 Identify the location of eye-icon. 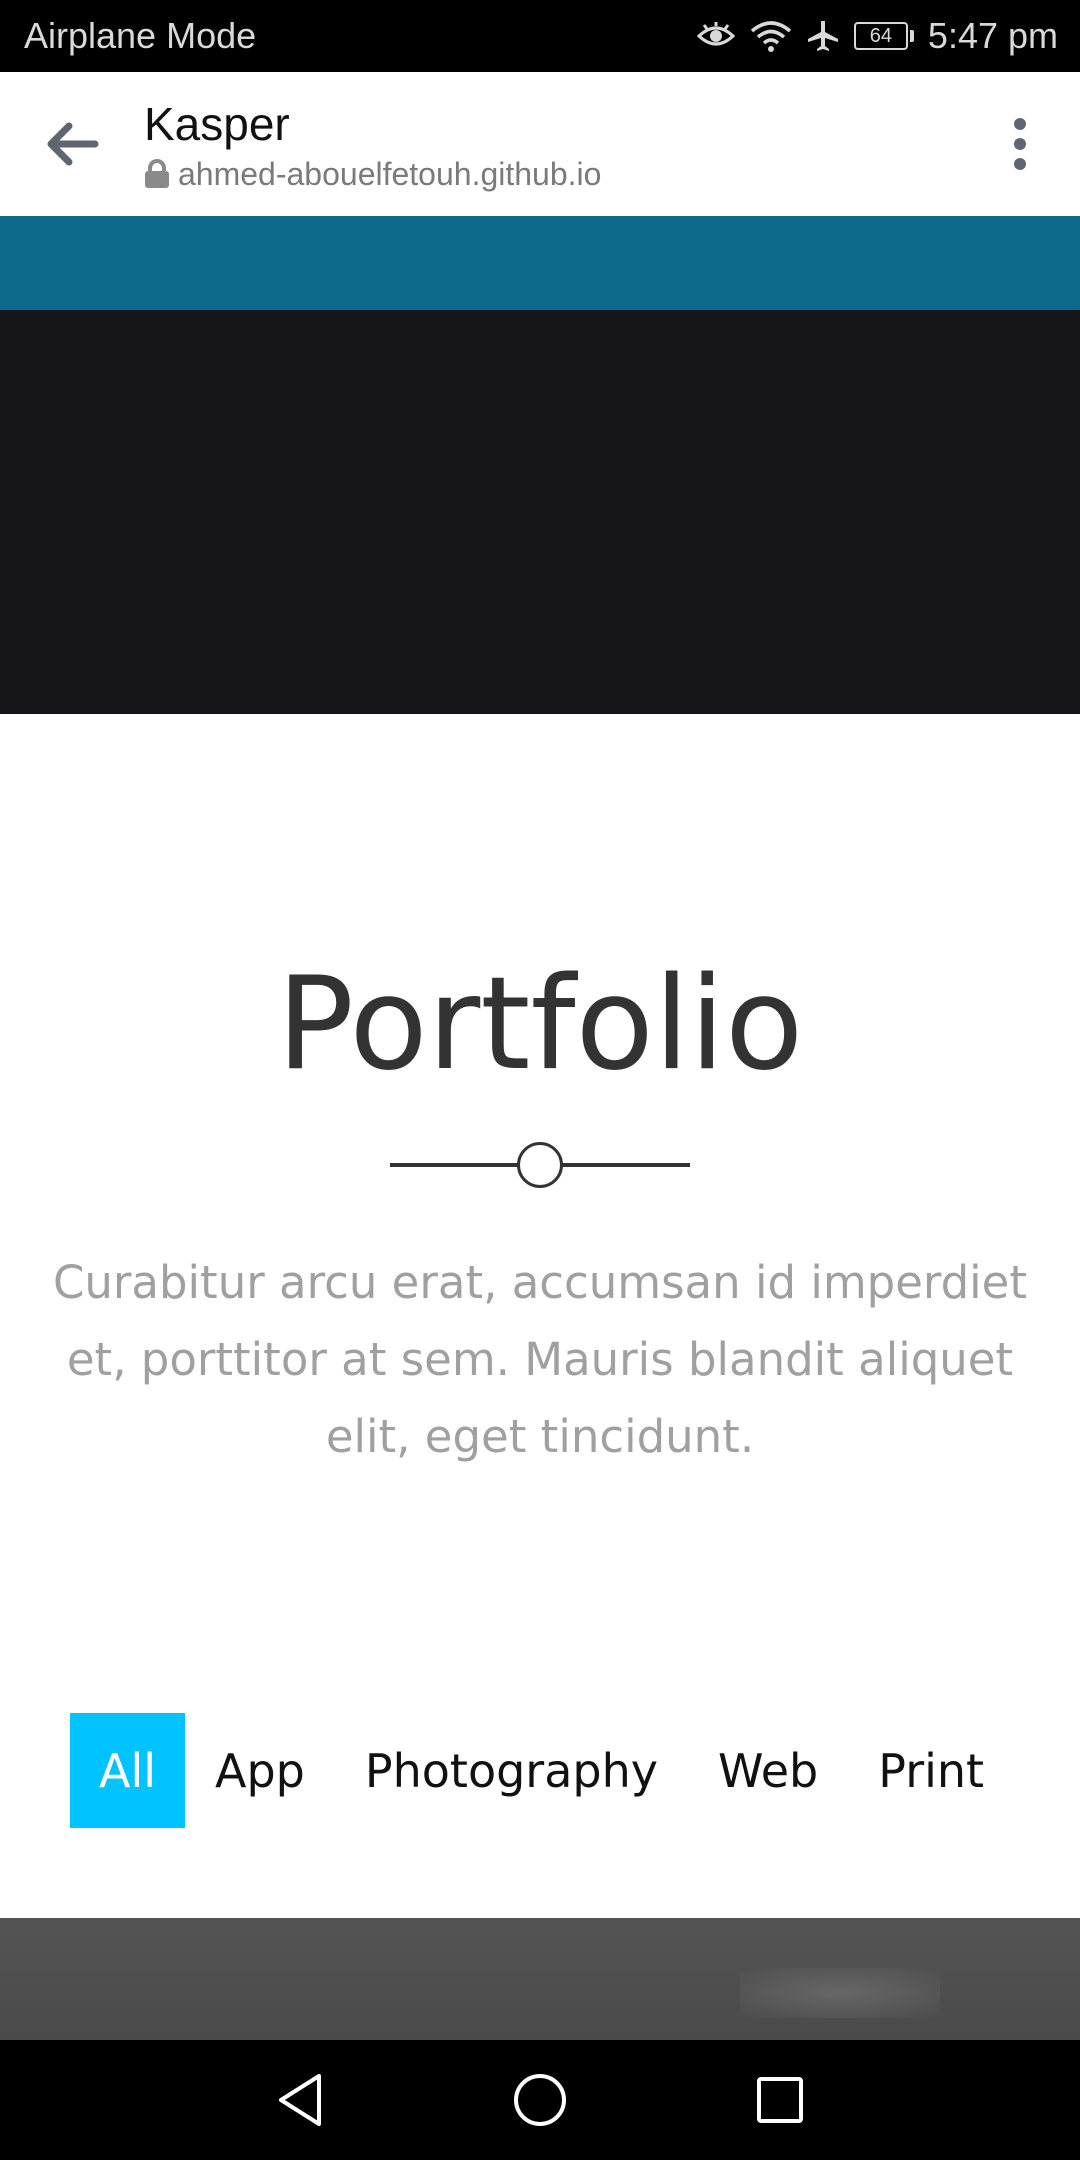
(716, 36).